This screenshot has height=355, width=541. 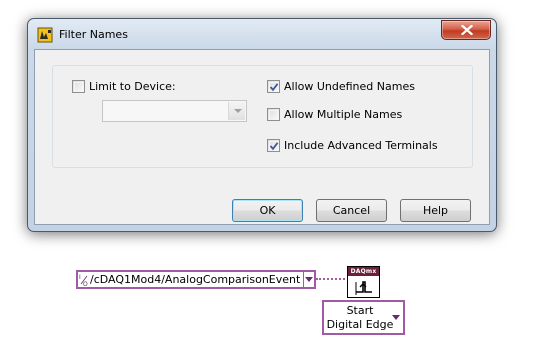 I want to click on cancel-button: Cancel, so click(x=351, y=210).